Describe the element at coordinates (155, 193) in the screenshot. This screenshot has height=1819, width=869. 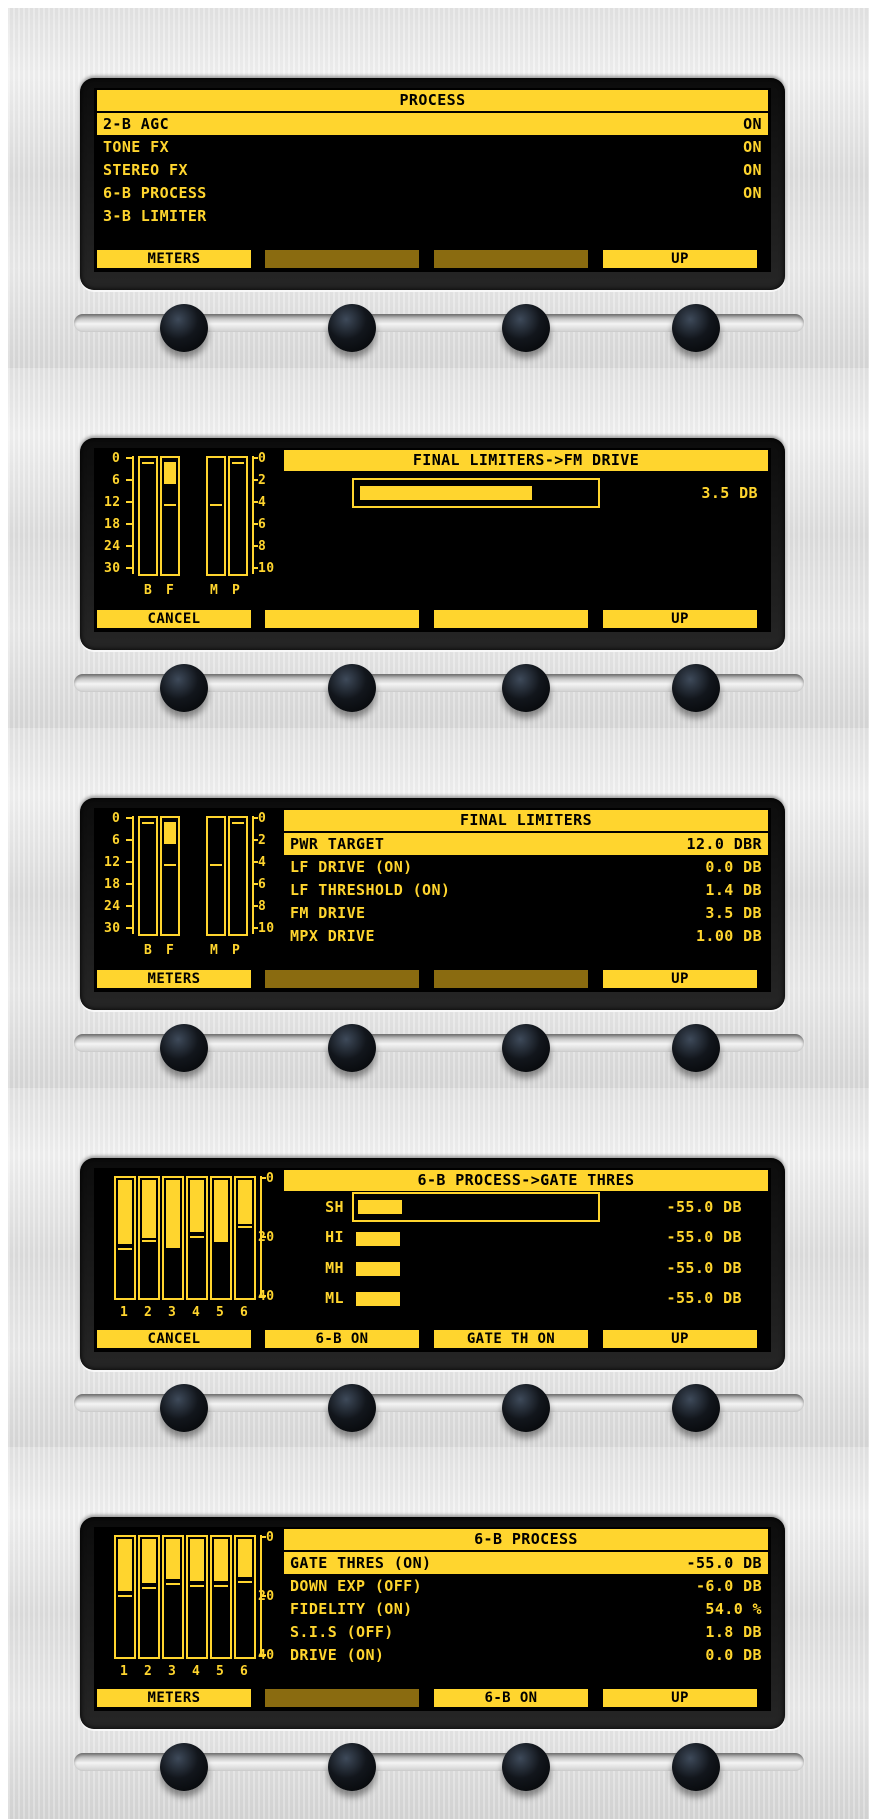
I see `menu-item-label: 6-B PROCESS` at that location.